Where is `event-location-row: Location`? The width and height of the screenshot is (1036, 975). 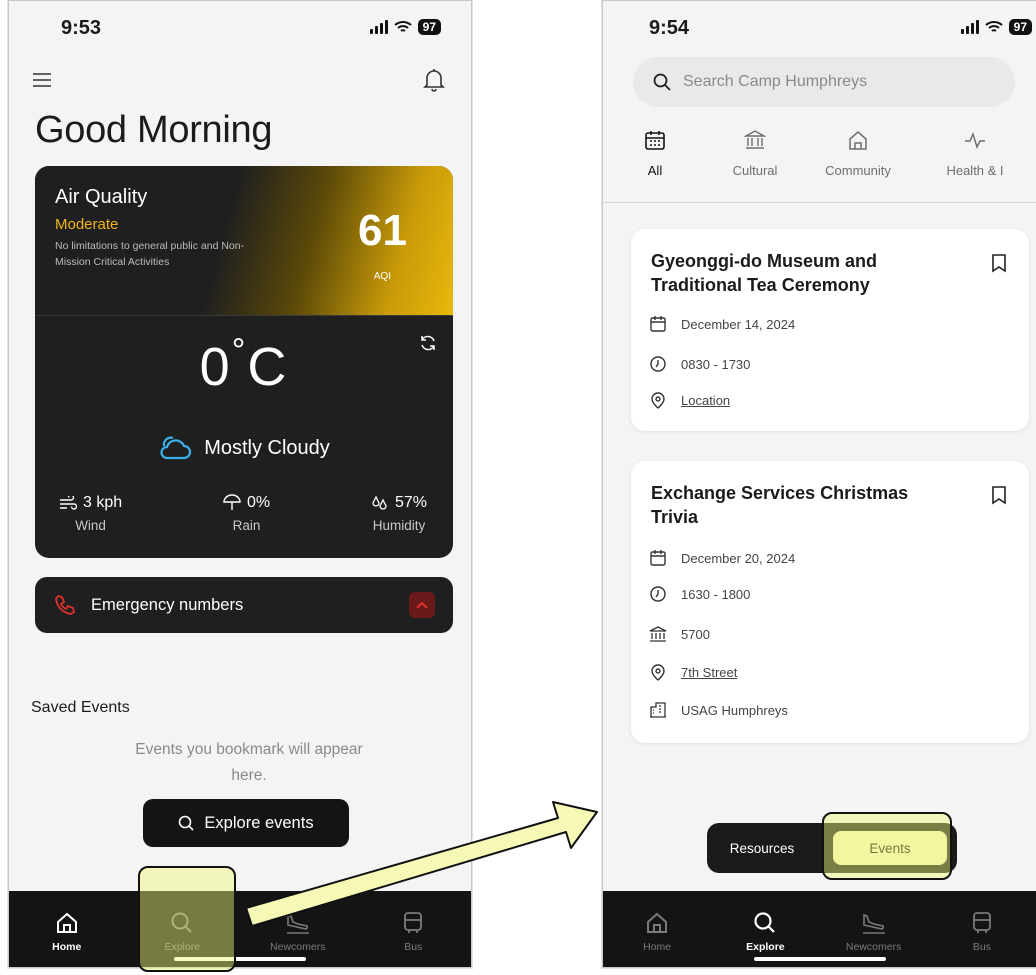 event-location-row: Location is located at coordinates (689, 400).